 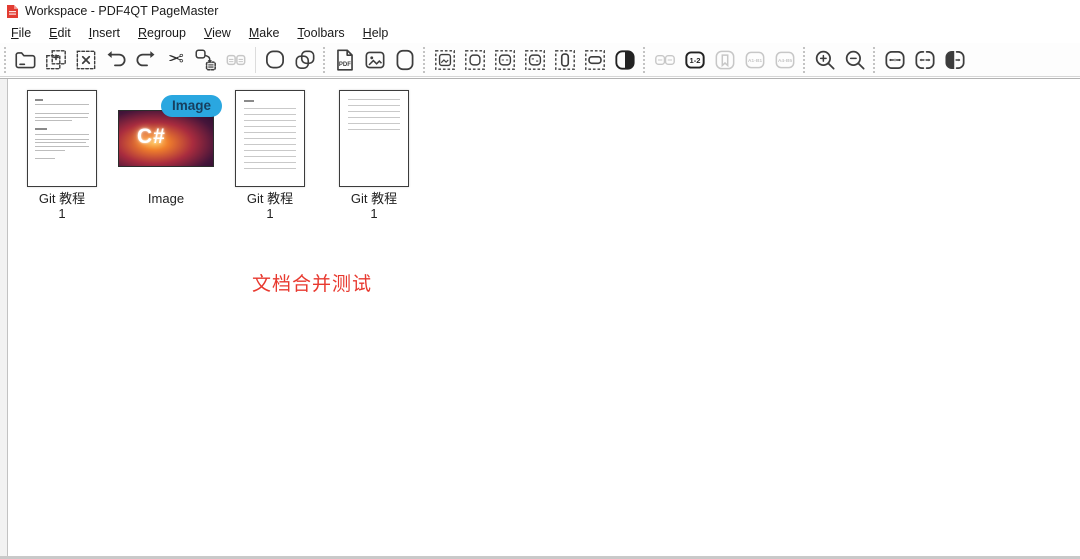 What do you see at coordinates (56, 60) in the screenshot?
I see `select-all-button` at bounding box center [56, 60].